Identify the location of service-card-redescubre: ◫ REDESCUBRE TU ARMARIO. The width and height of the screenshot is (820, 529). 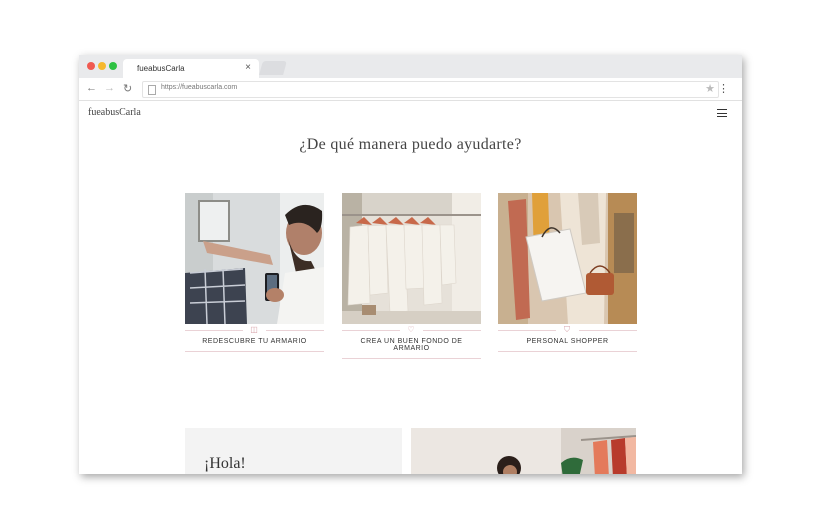
(254, 272).